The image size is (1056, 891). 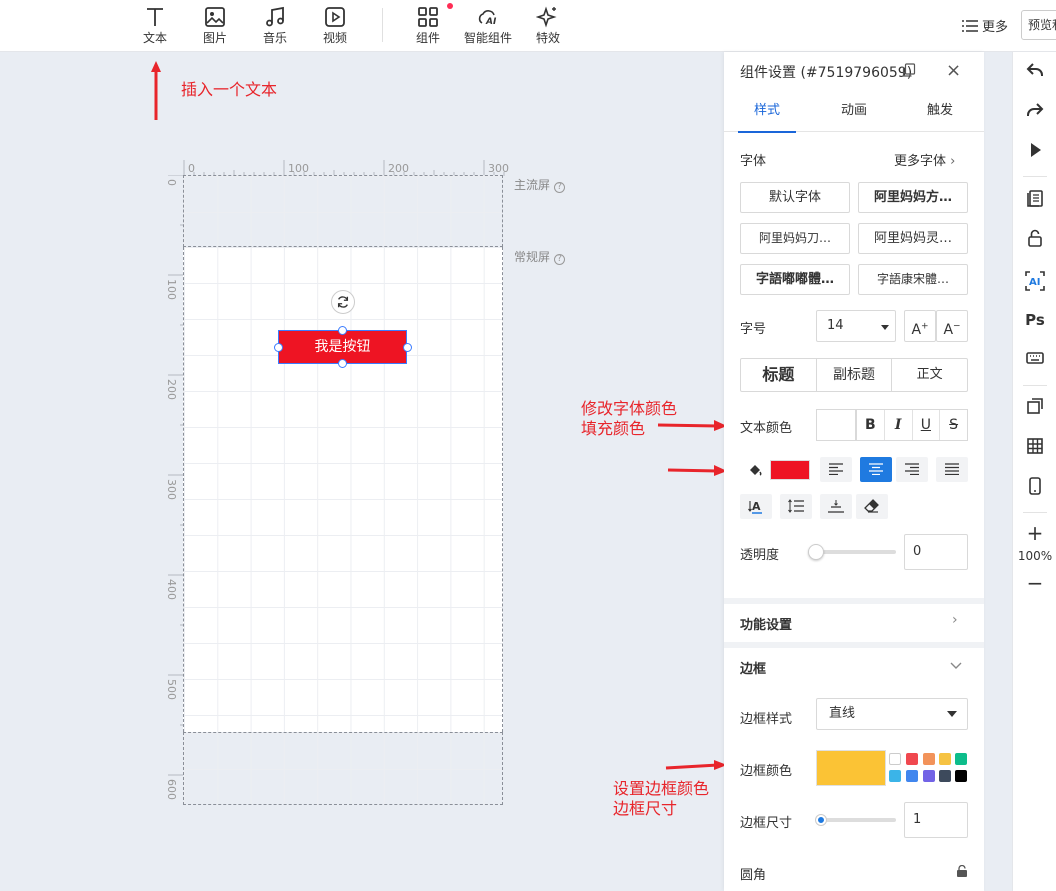 I want to click on align-left-button, so click(x=836, y=469).